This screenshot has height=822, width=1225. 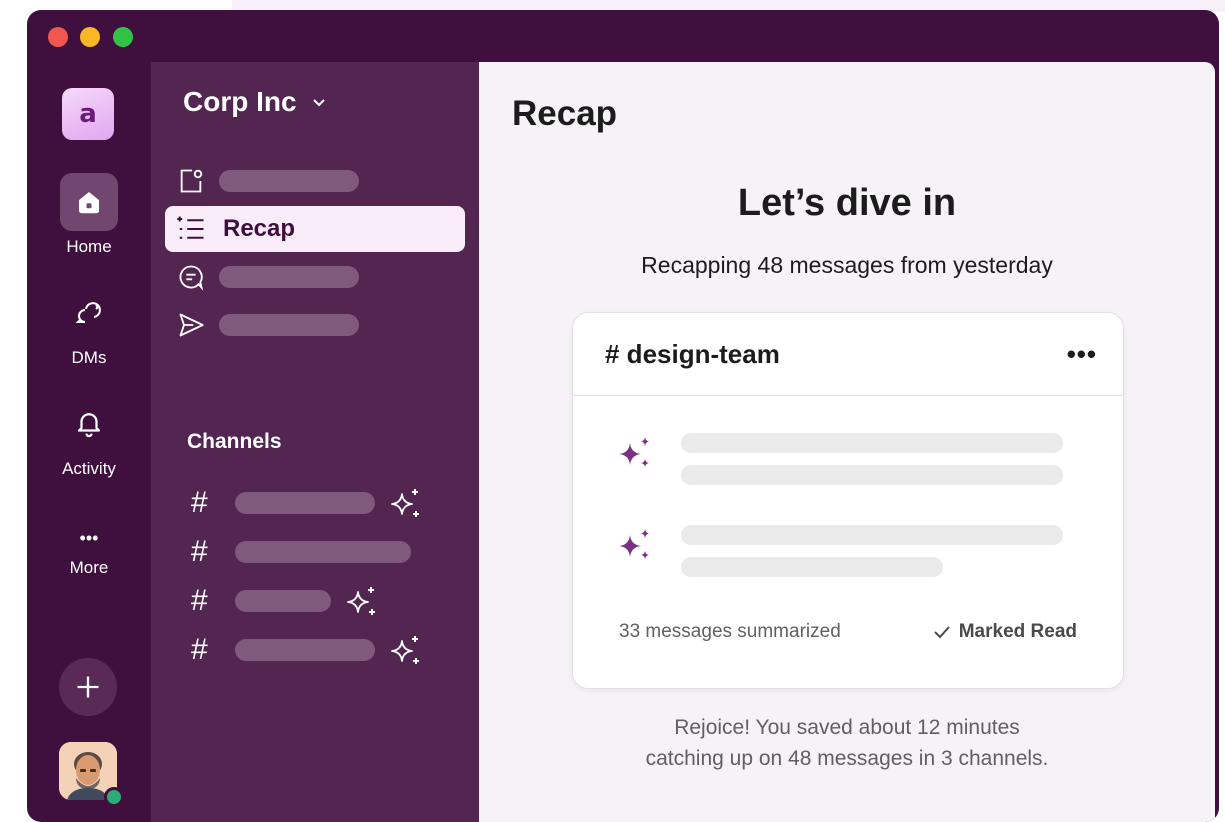 I want to click on chevron-down-icon, so click(x=318, y=103).